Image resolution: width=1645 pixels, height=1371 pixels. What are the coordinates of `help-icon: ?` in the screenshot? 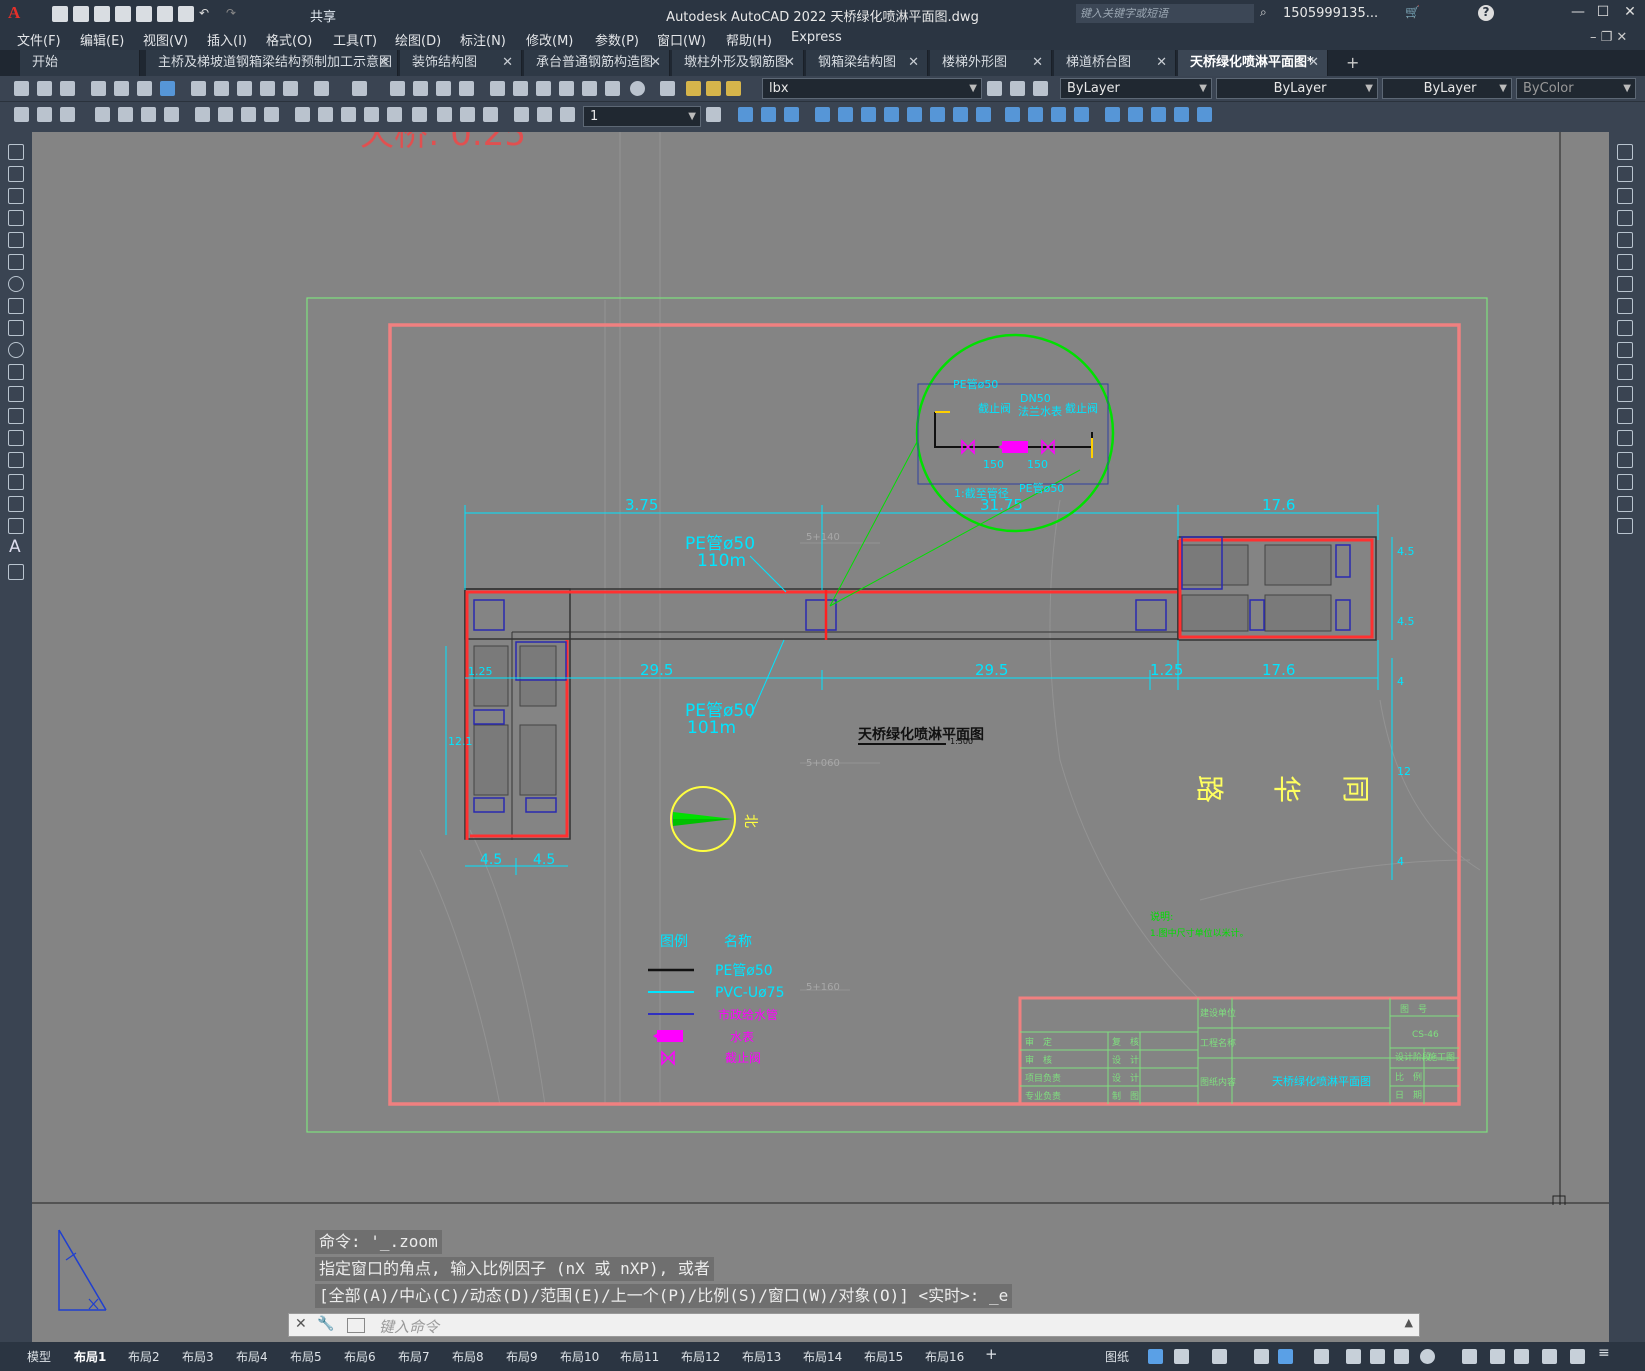 It's located at (1486, 13).